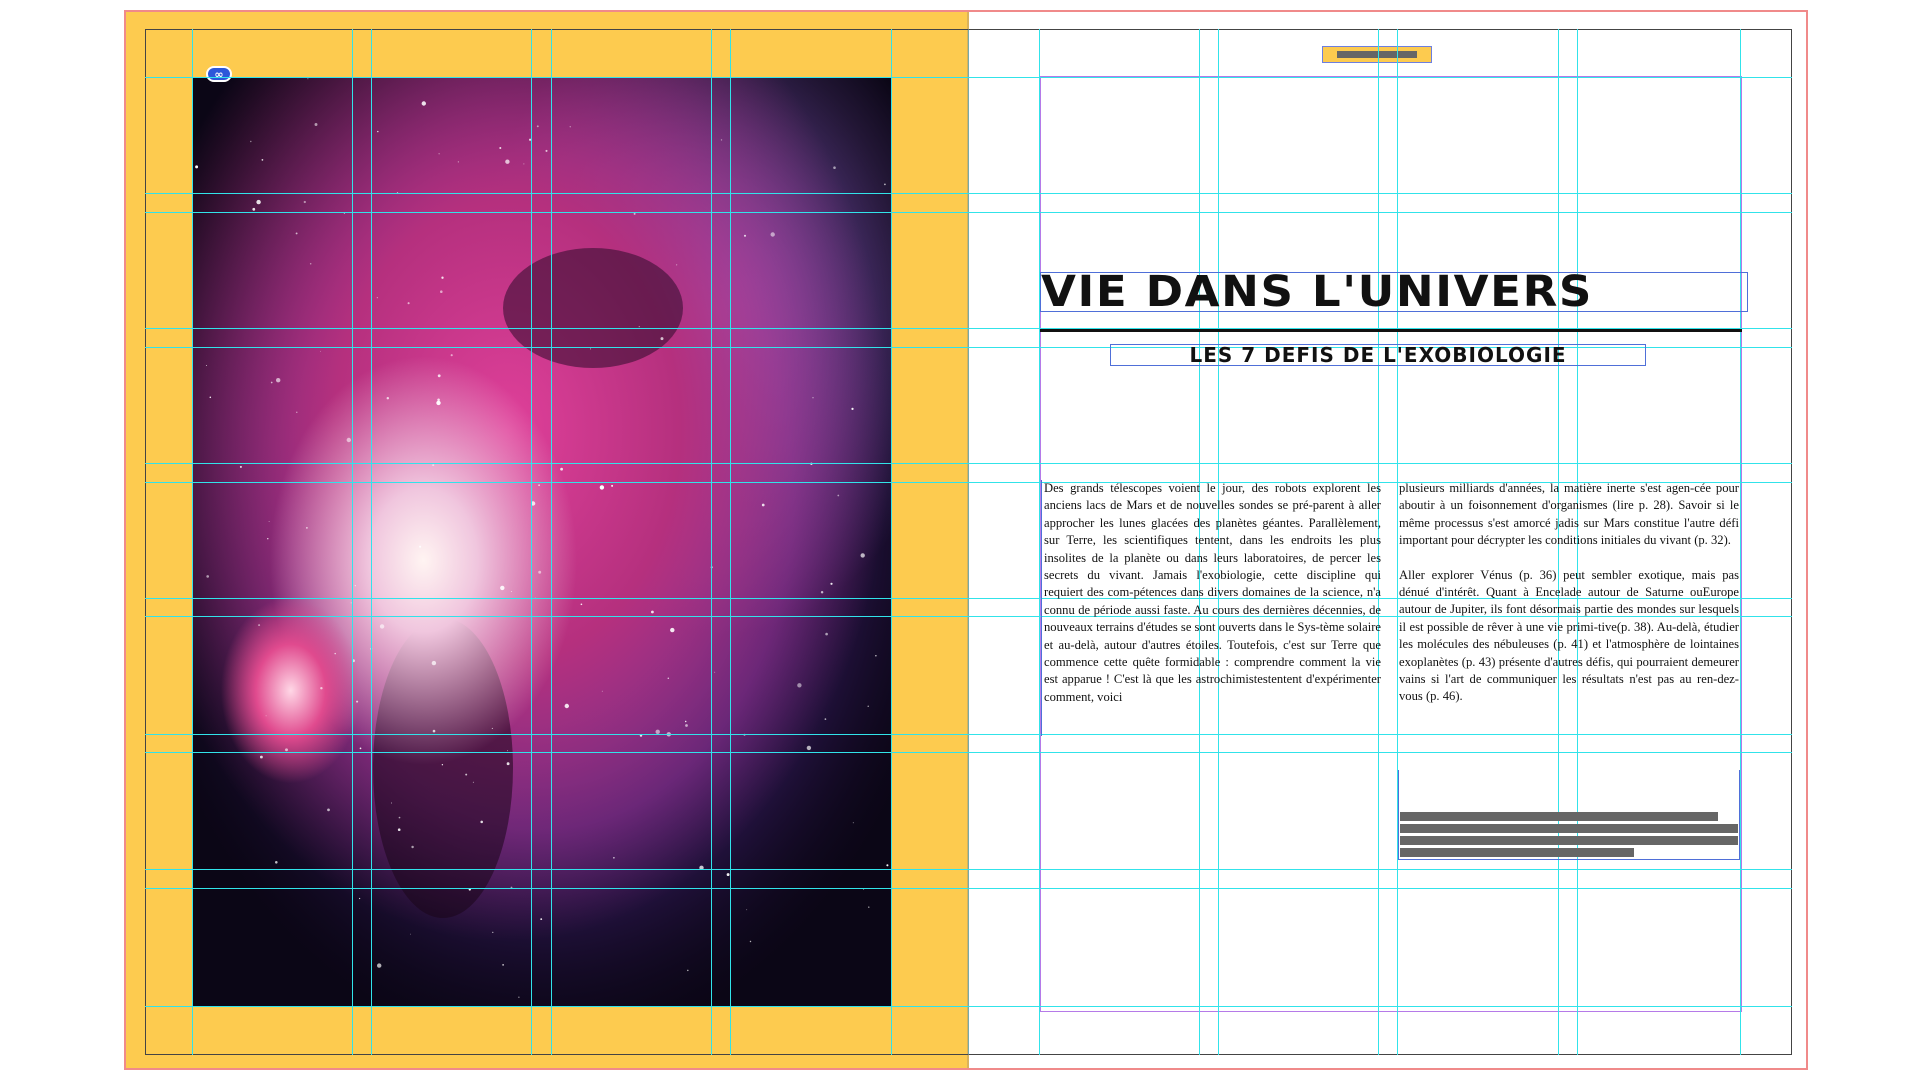 The image size is (1920, 1080). Describe the element at coordinates (1378, 355) in the screenshot. I see `subtitle-text-frame: LES 7 DEFIS DE L'EXOBIOLOGIE` at that location.